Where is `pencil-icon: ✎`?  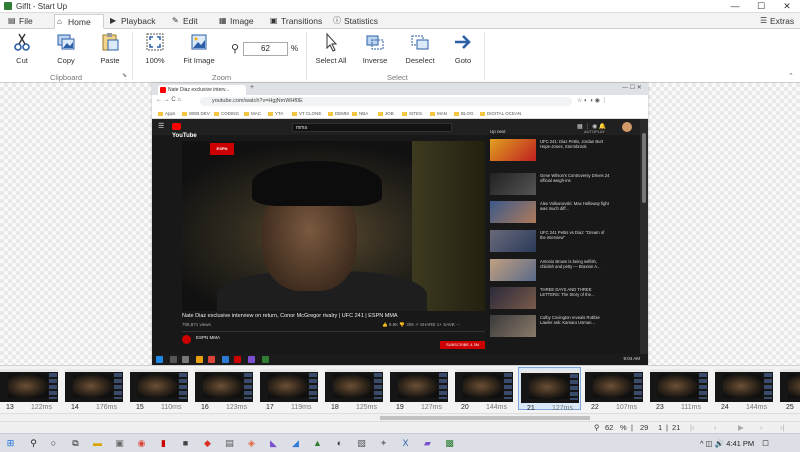
pencil-icon: ✎ is located at coordinates (175, 20).